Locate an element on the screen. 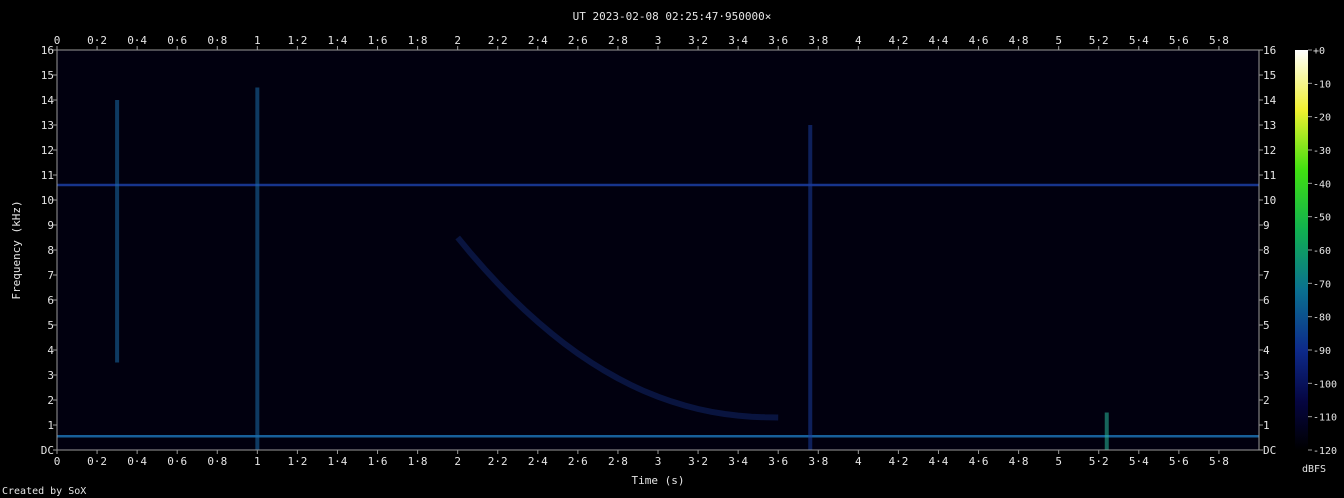  x-axis-label: Time (s) is located at coordinates (658, 480).